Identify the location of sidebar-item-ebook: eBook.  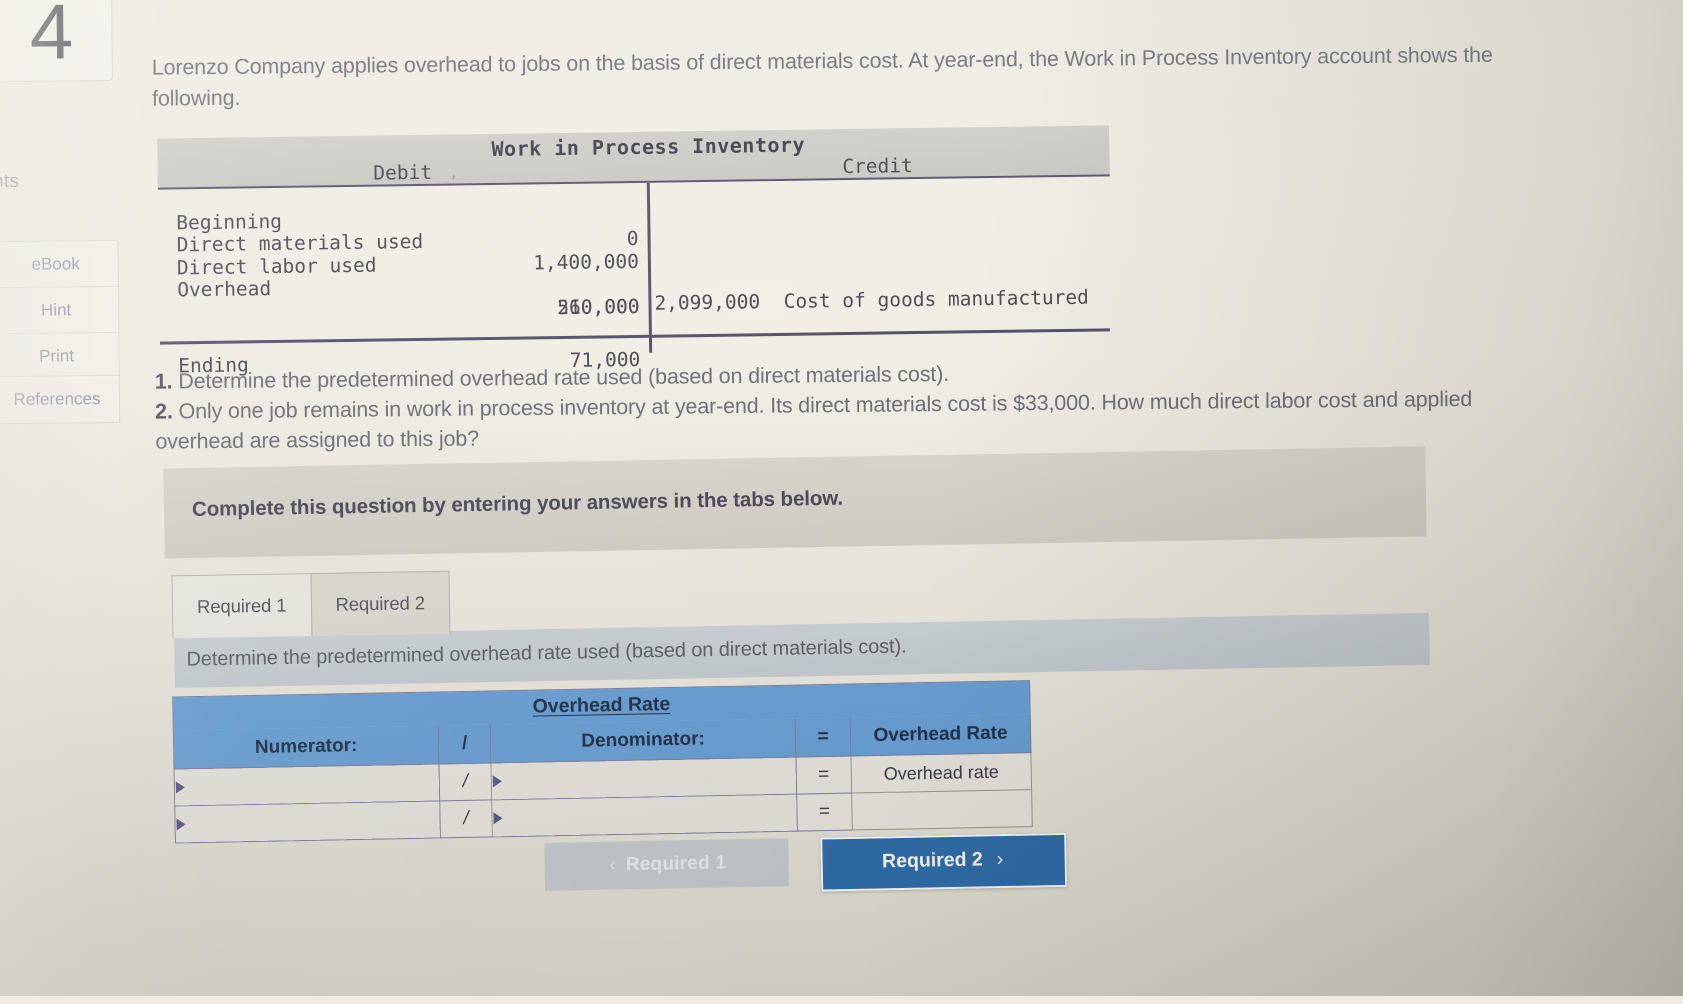
(59, 264).